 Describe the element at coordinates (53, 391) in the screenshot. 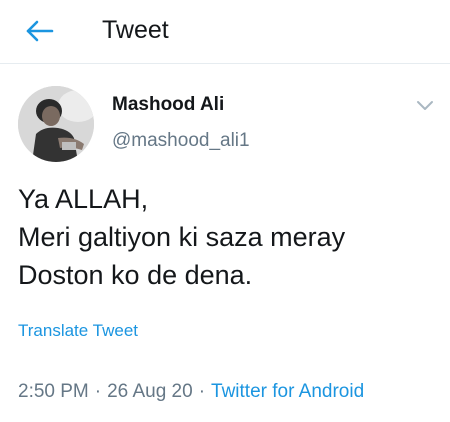

I see `tweet-time: 2:50 PM` at that location.